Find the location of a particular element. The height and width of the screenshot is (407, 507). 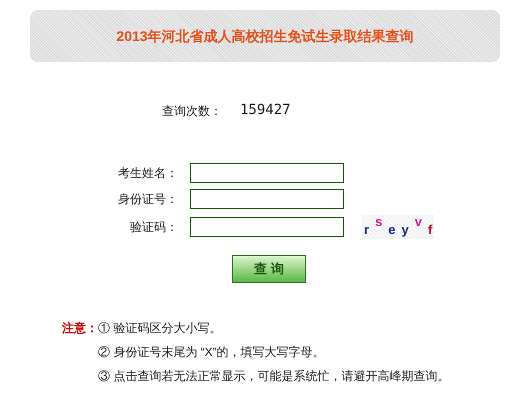

notice-text: ① 验证码区分大小写。 is located at coordinates (160, 328).